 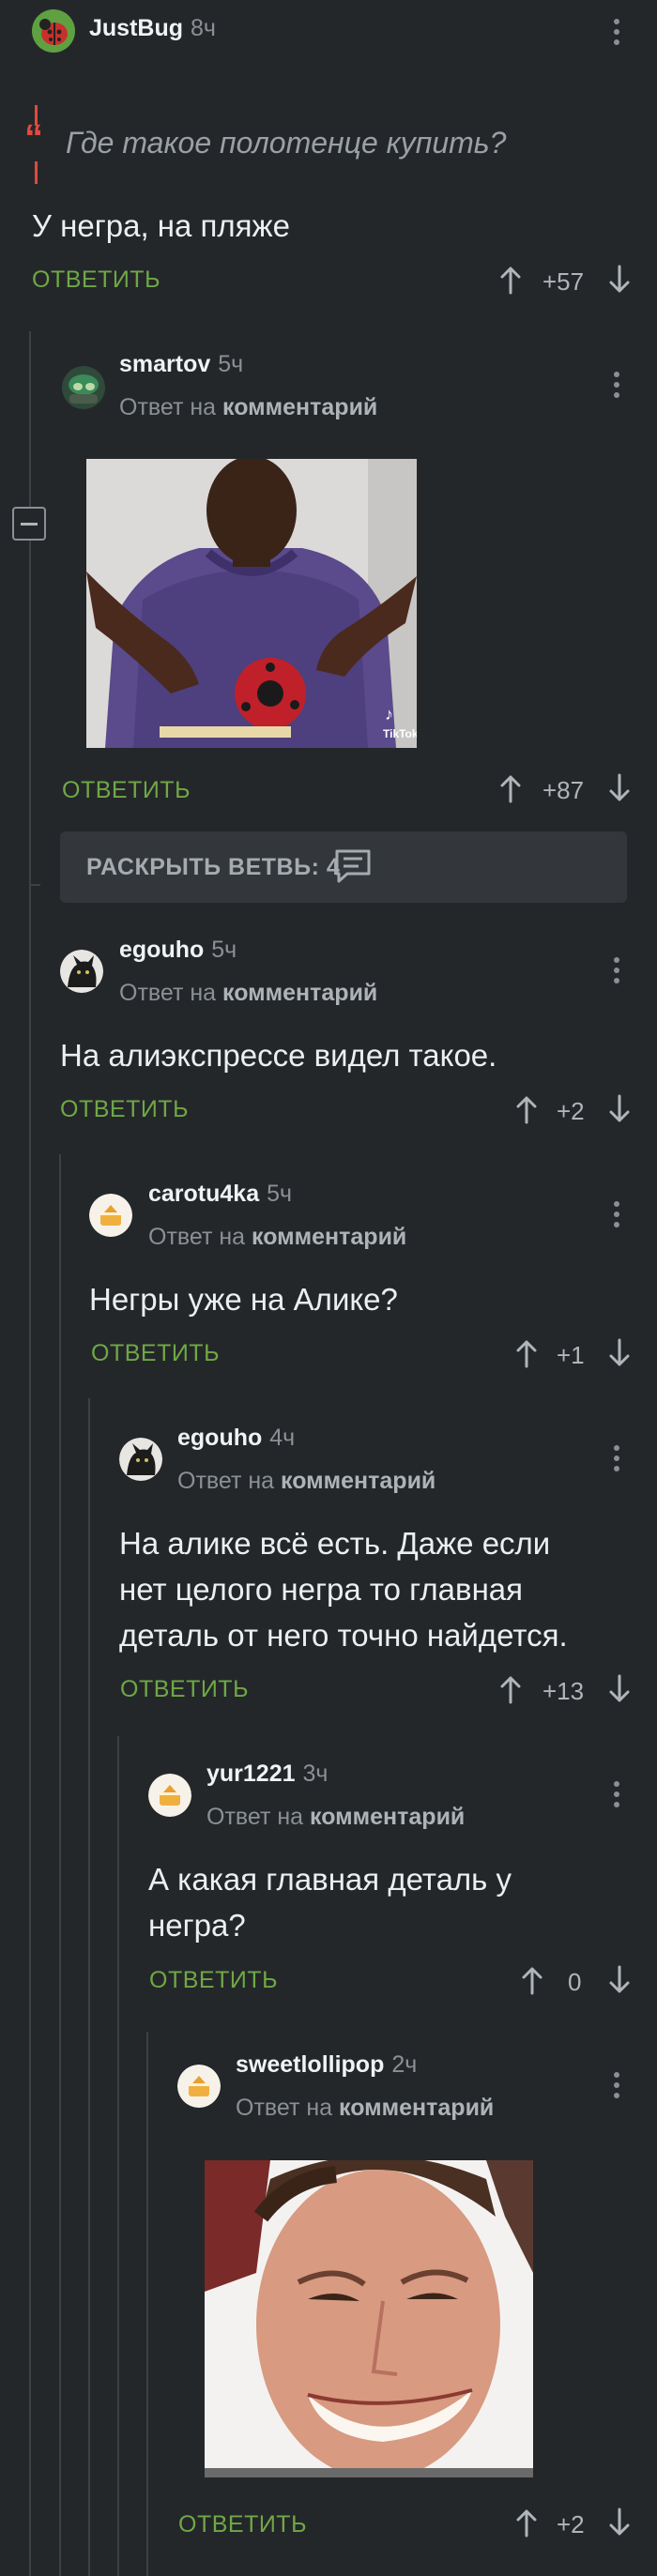 I want to click on username-text: JustBug, so click(x=136, y=28).